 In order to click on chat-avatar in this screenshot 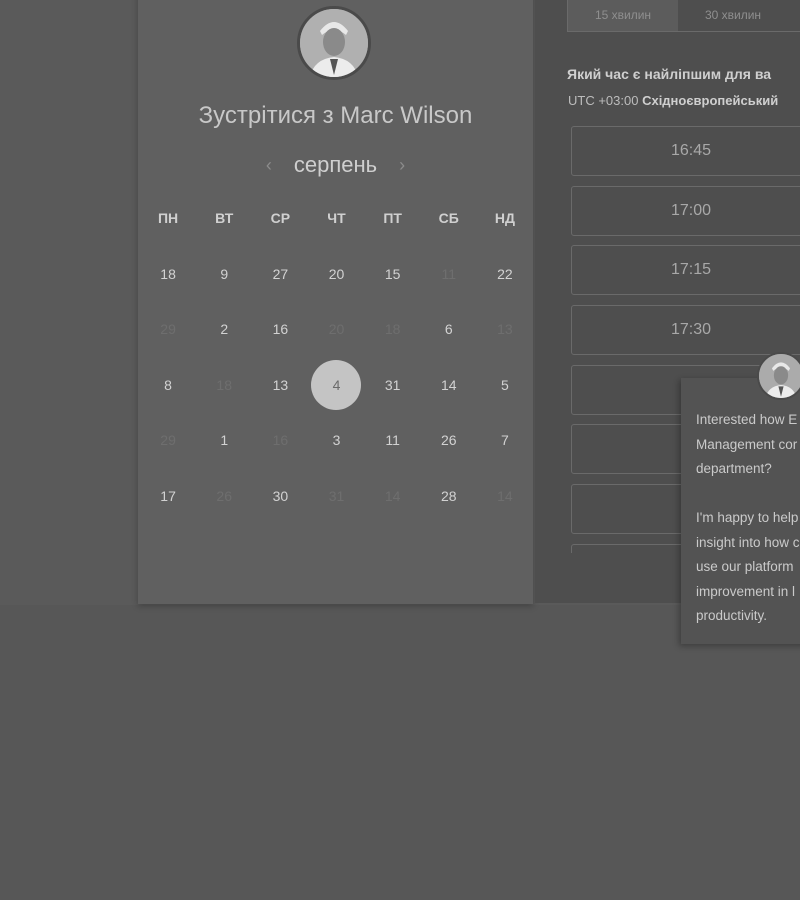, I will do `click(778, 376)`.